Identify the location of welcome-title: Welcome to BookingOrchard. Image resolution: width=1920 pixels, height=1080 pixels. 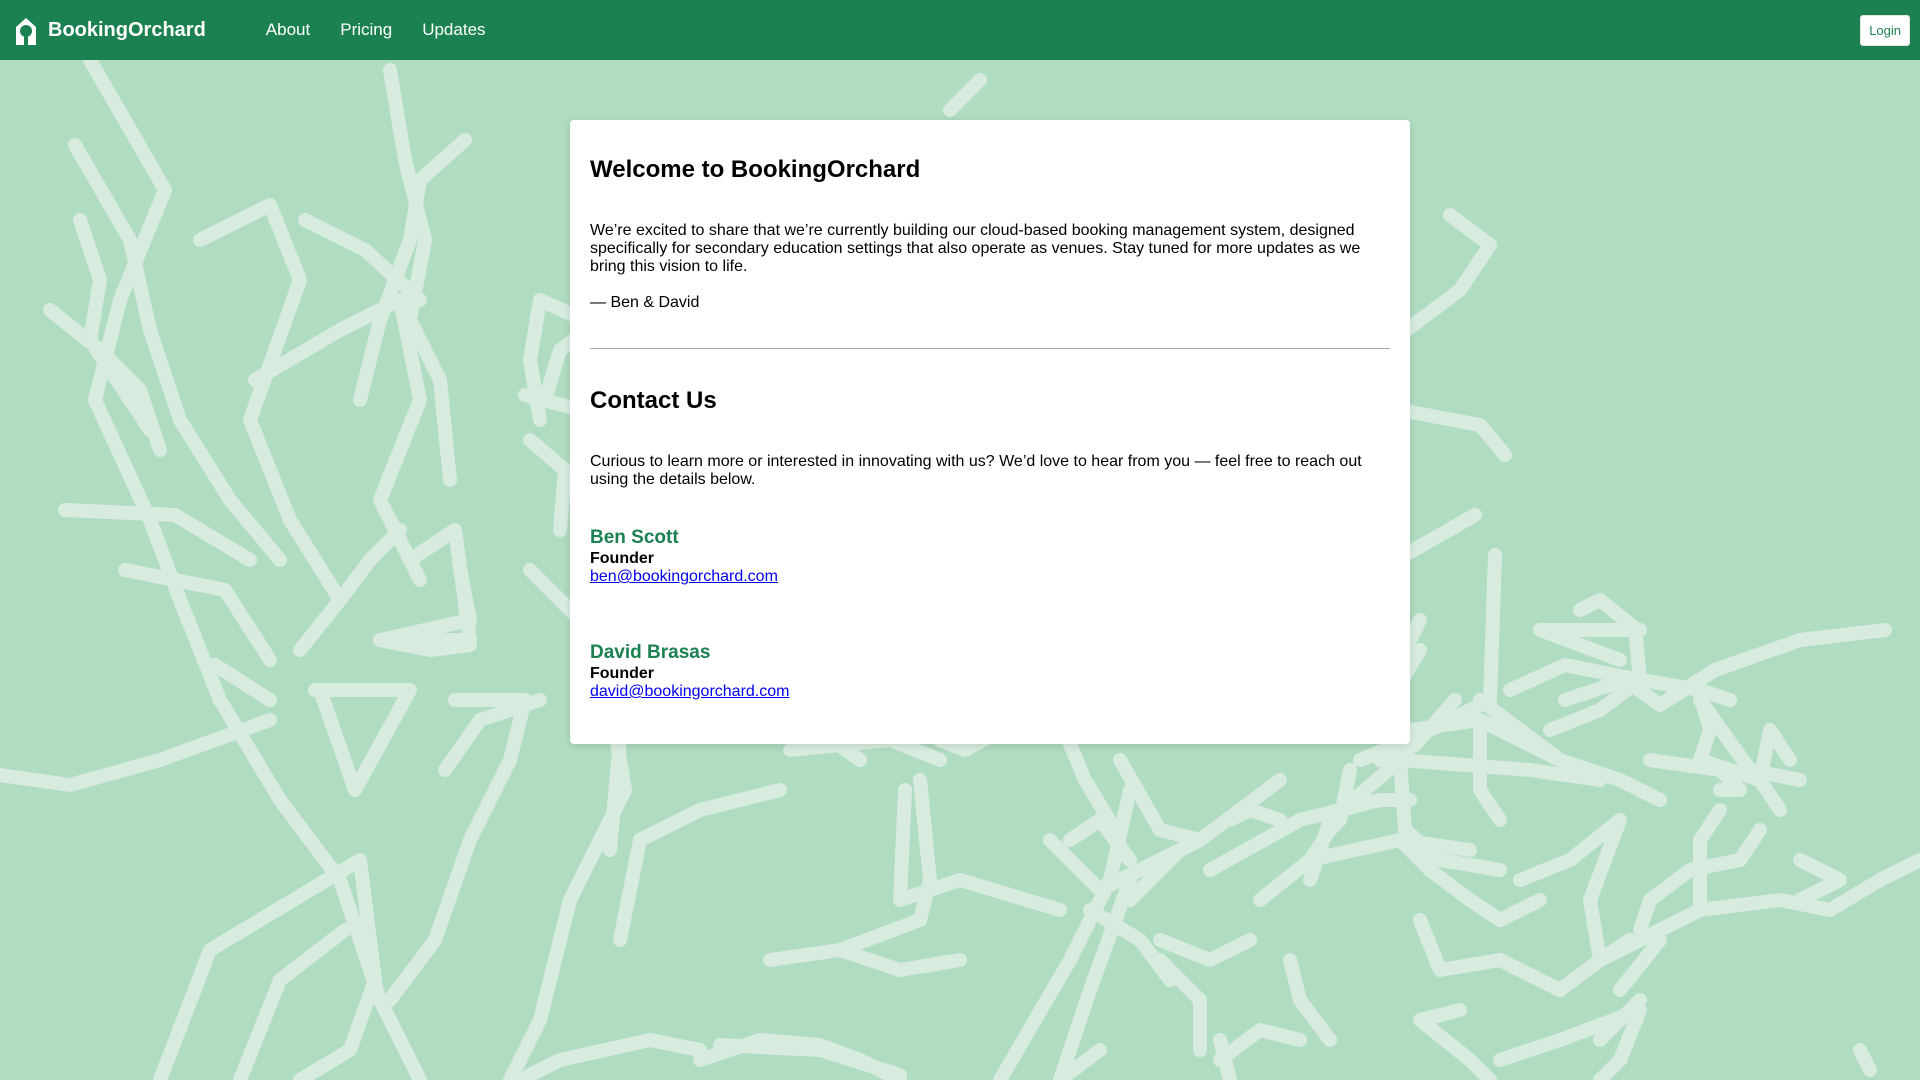
(755, 169).